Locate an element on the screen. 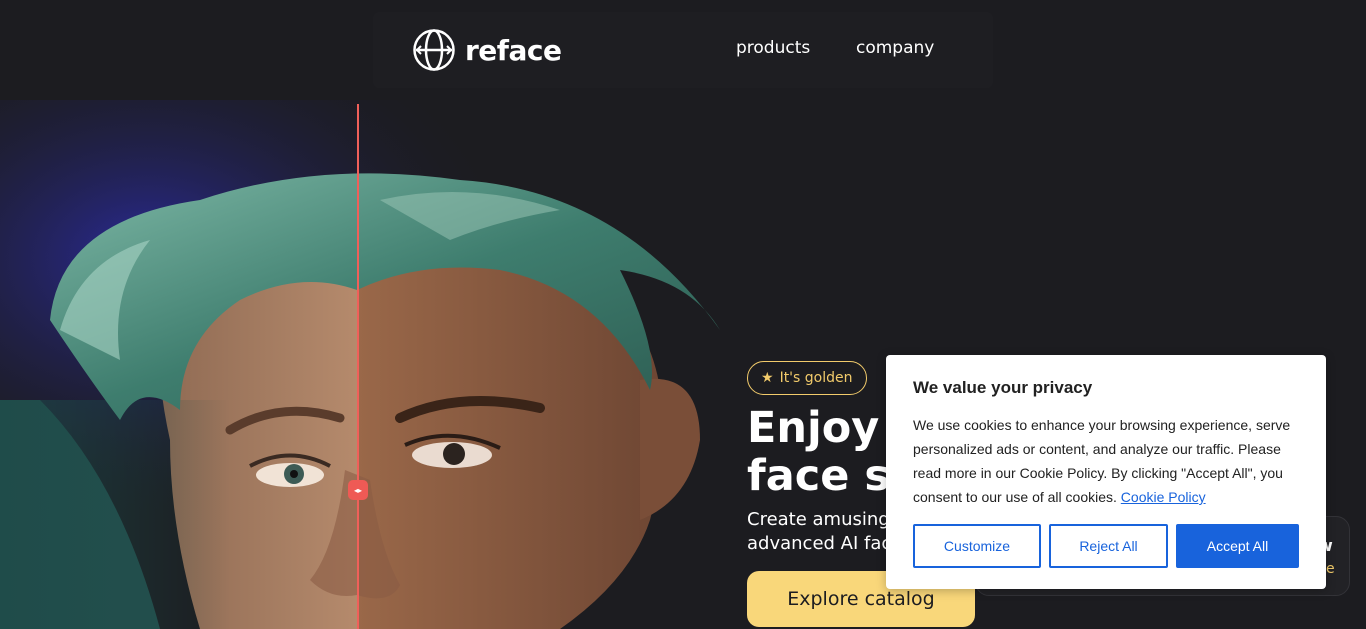 The height and width of the screenshot is (629, 1366). side-card-subtitle-fragment: e is located at coordinates (1330, 569).